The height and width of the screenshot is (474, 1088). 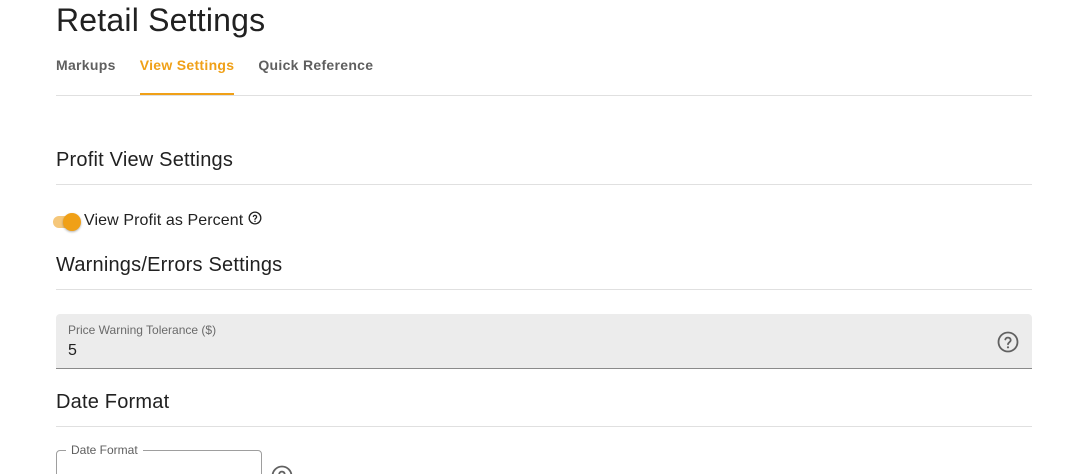 What do you see at coordinates (544, 72) in the screenshot?
I see `settings-tabs: Markups View Settings Quick Reference` at bounding box center [544, 72].